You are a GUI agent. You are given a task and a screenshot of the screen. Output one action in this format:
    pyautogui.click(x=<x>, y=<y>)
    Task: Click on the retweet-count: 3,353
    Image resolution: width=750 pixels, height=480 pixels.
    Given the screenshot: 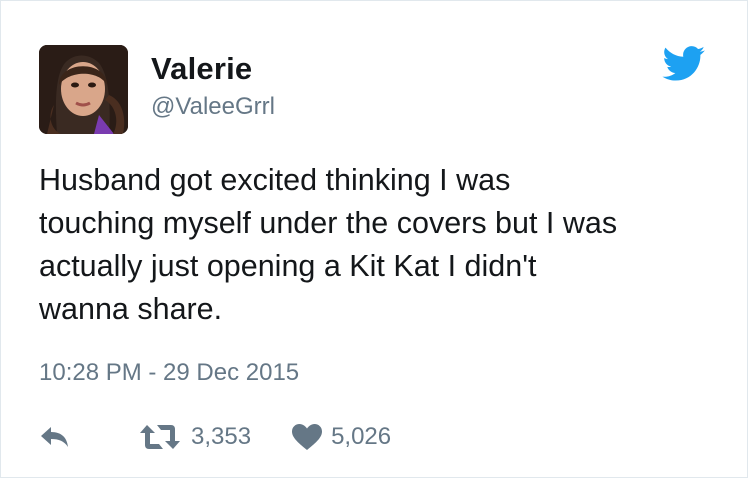 What is the action you would take?
    pyautogui.click(x=221, y=436)
    